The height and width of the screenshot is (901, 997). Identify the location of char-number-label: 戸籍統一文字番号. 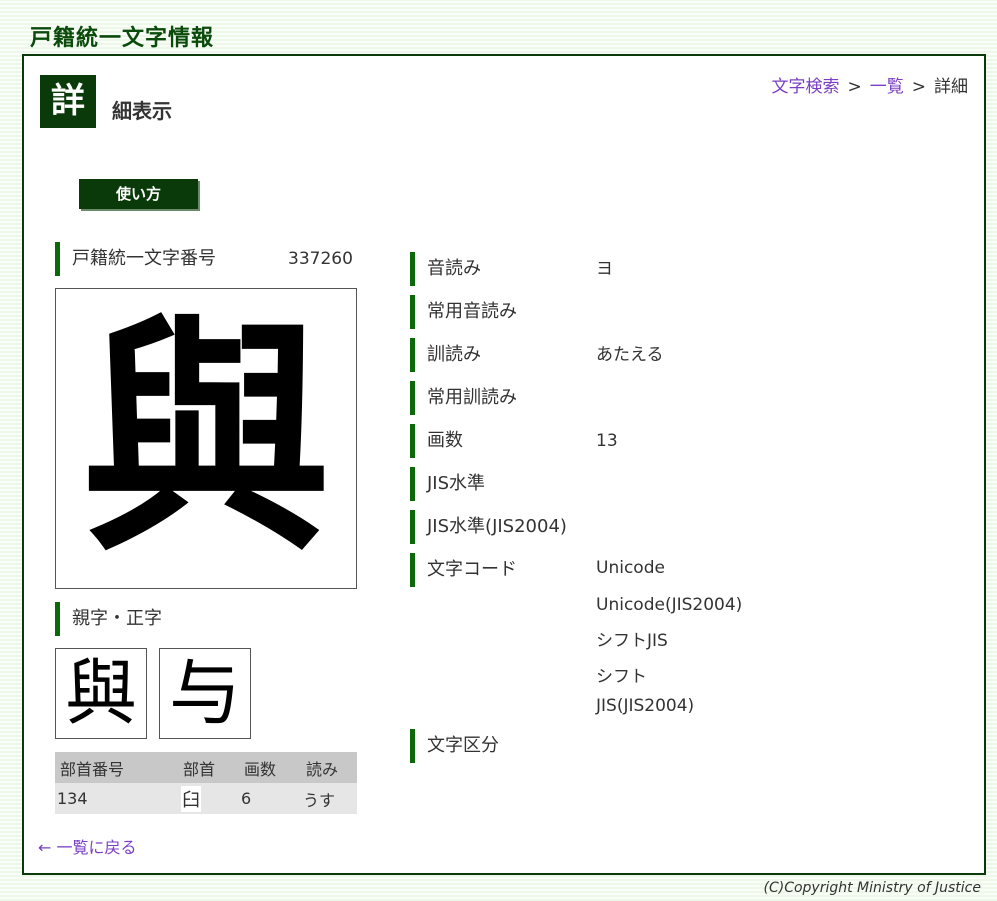
(135, 259).